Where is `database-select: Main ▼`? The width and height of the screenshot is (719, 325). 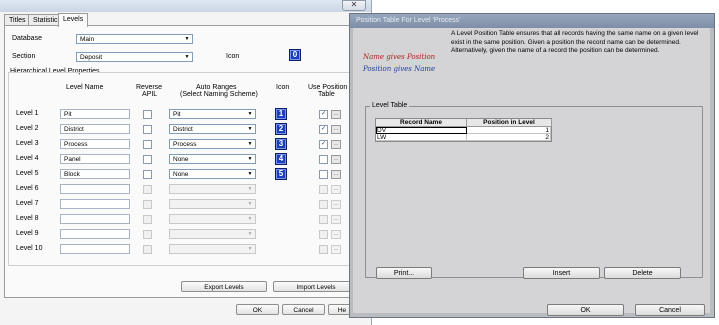 database-select: Main ▼ is located at coordinates (134, 39).